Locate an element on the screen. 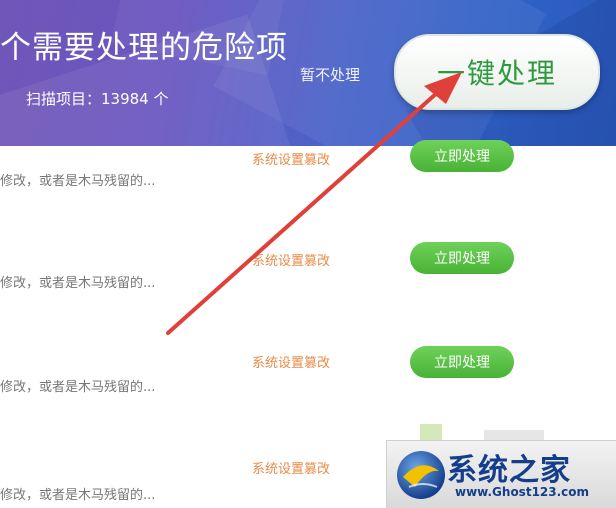 This screenshot has height=508, width=616. globe-logo-icon is located at coordinates (421, 475).